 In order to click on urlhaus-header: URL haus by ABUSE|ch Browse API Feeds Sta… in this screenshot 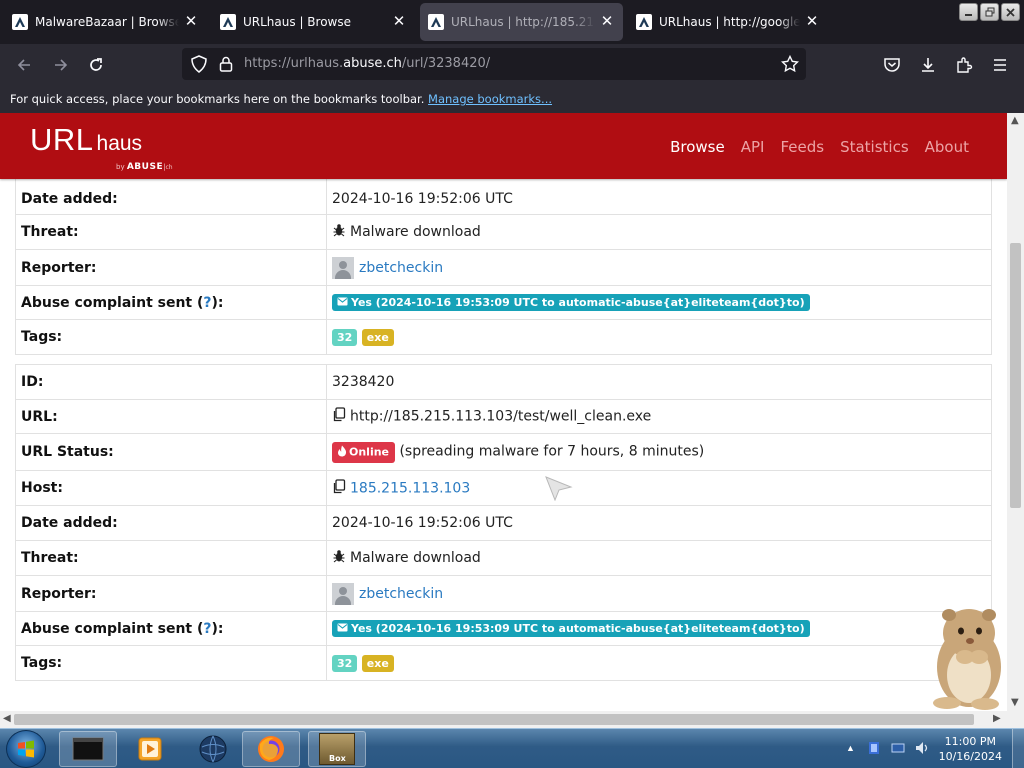, I will do `click(503, 146)`.